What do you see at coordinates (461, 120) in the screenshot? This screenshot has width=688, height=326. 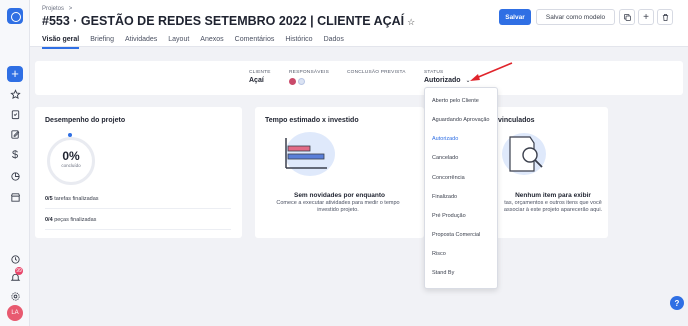 I see `status-option: Aguardando Aprovação` at bounding box center [461, 120].